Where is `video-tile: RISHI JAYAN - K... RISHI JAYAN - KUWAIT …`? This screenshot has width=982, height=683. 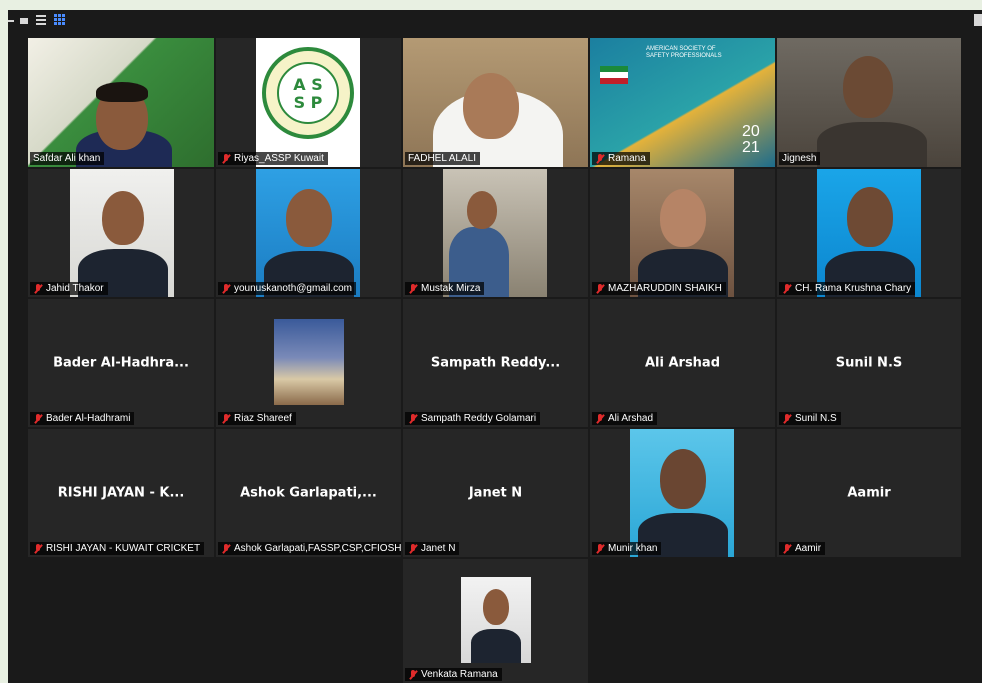
video-tile: RISHI JAYAN - K... RISHI JAYAN - KUWAIT … is located at coordinates (121, 493).